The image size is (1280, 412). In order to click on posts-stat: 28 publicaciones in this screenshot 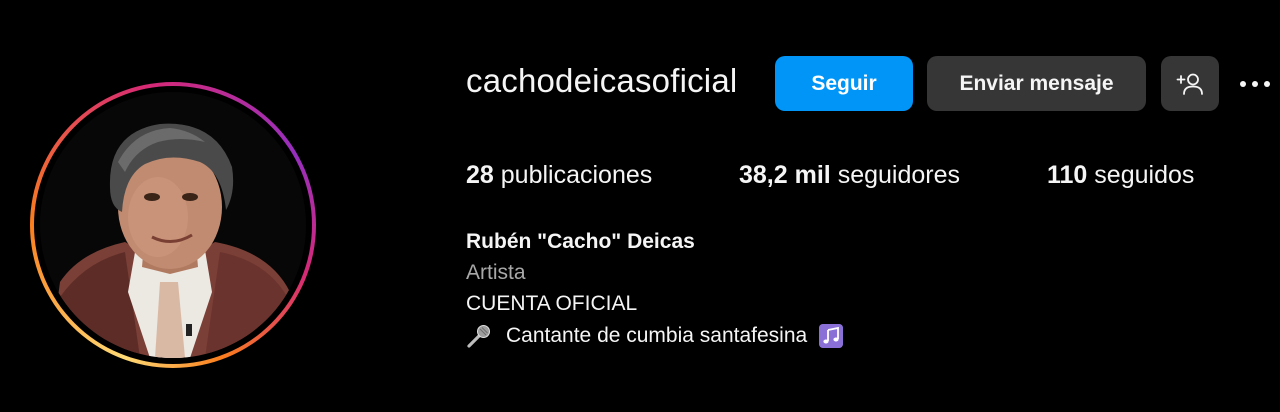, I will do `click(559, 175)`.